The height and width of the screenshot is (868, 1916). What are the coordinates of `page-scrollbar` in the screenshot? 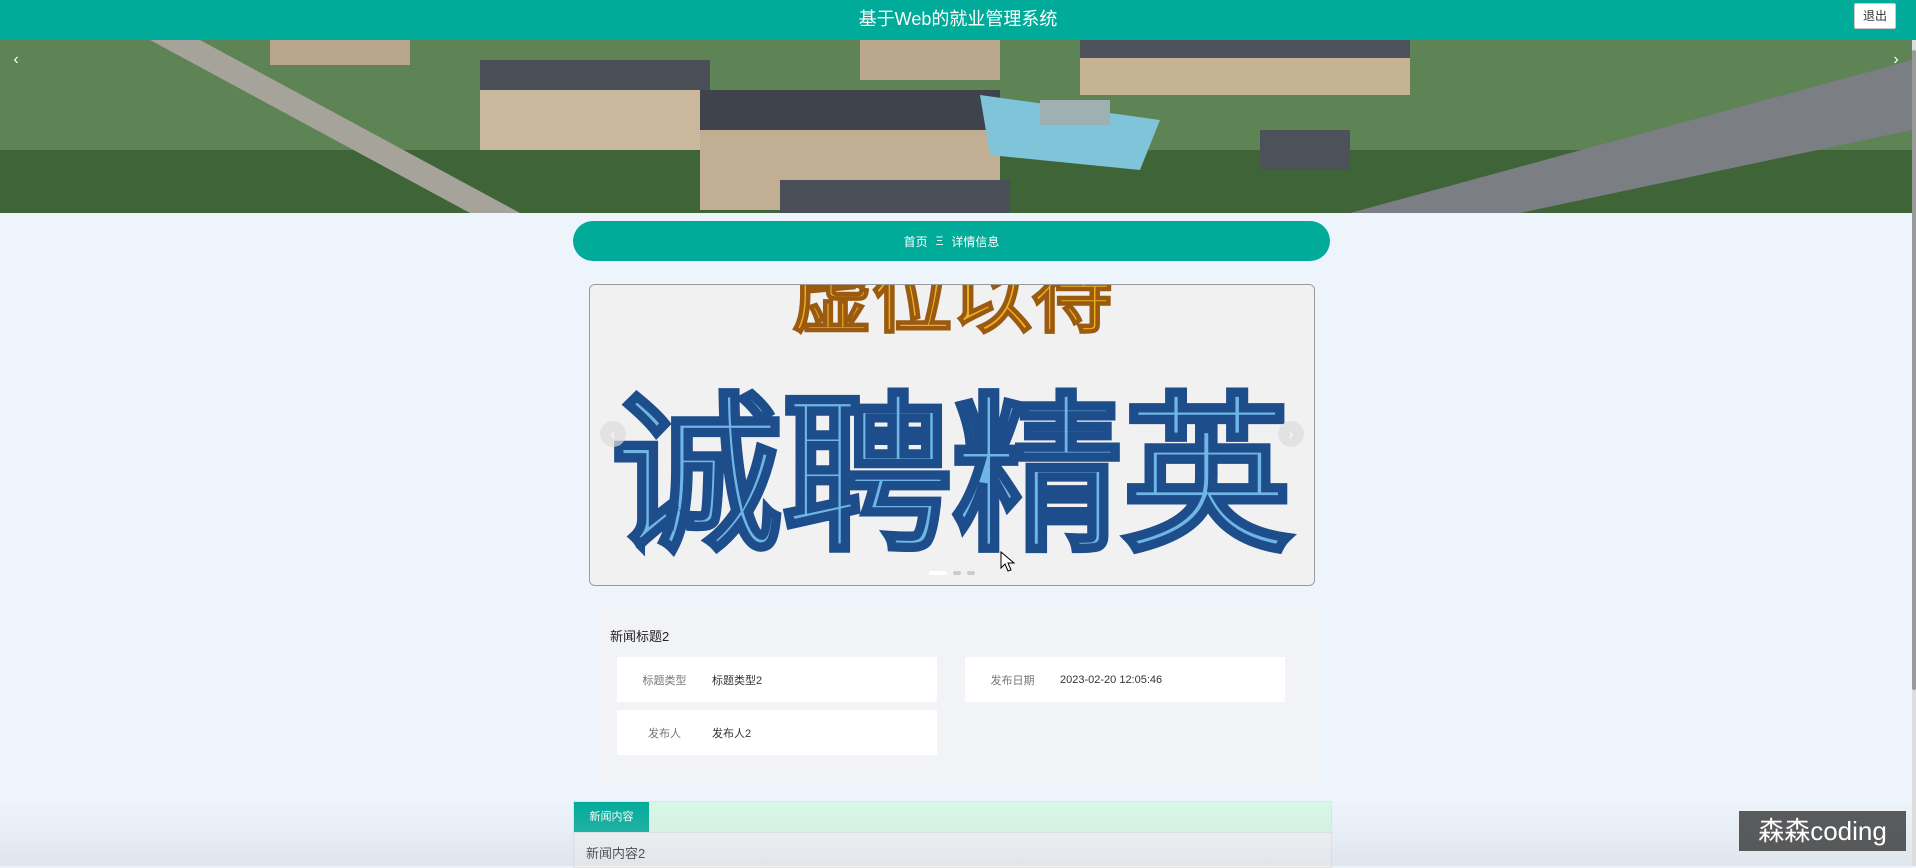 It's located at (1914, 453).